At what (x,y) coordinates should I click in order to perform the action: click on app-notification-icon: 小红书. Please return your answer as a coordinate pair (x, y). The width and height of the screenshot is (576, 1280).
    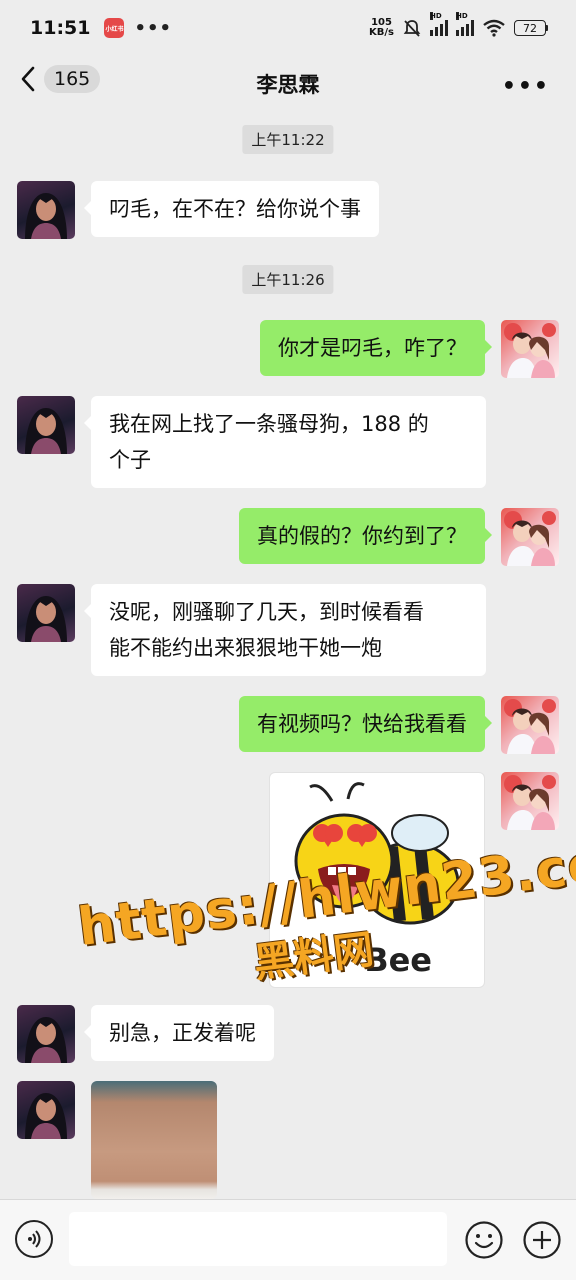
    Looking at the image, I should click on (114, 28).